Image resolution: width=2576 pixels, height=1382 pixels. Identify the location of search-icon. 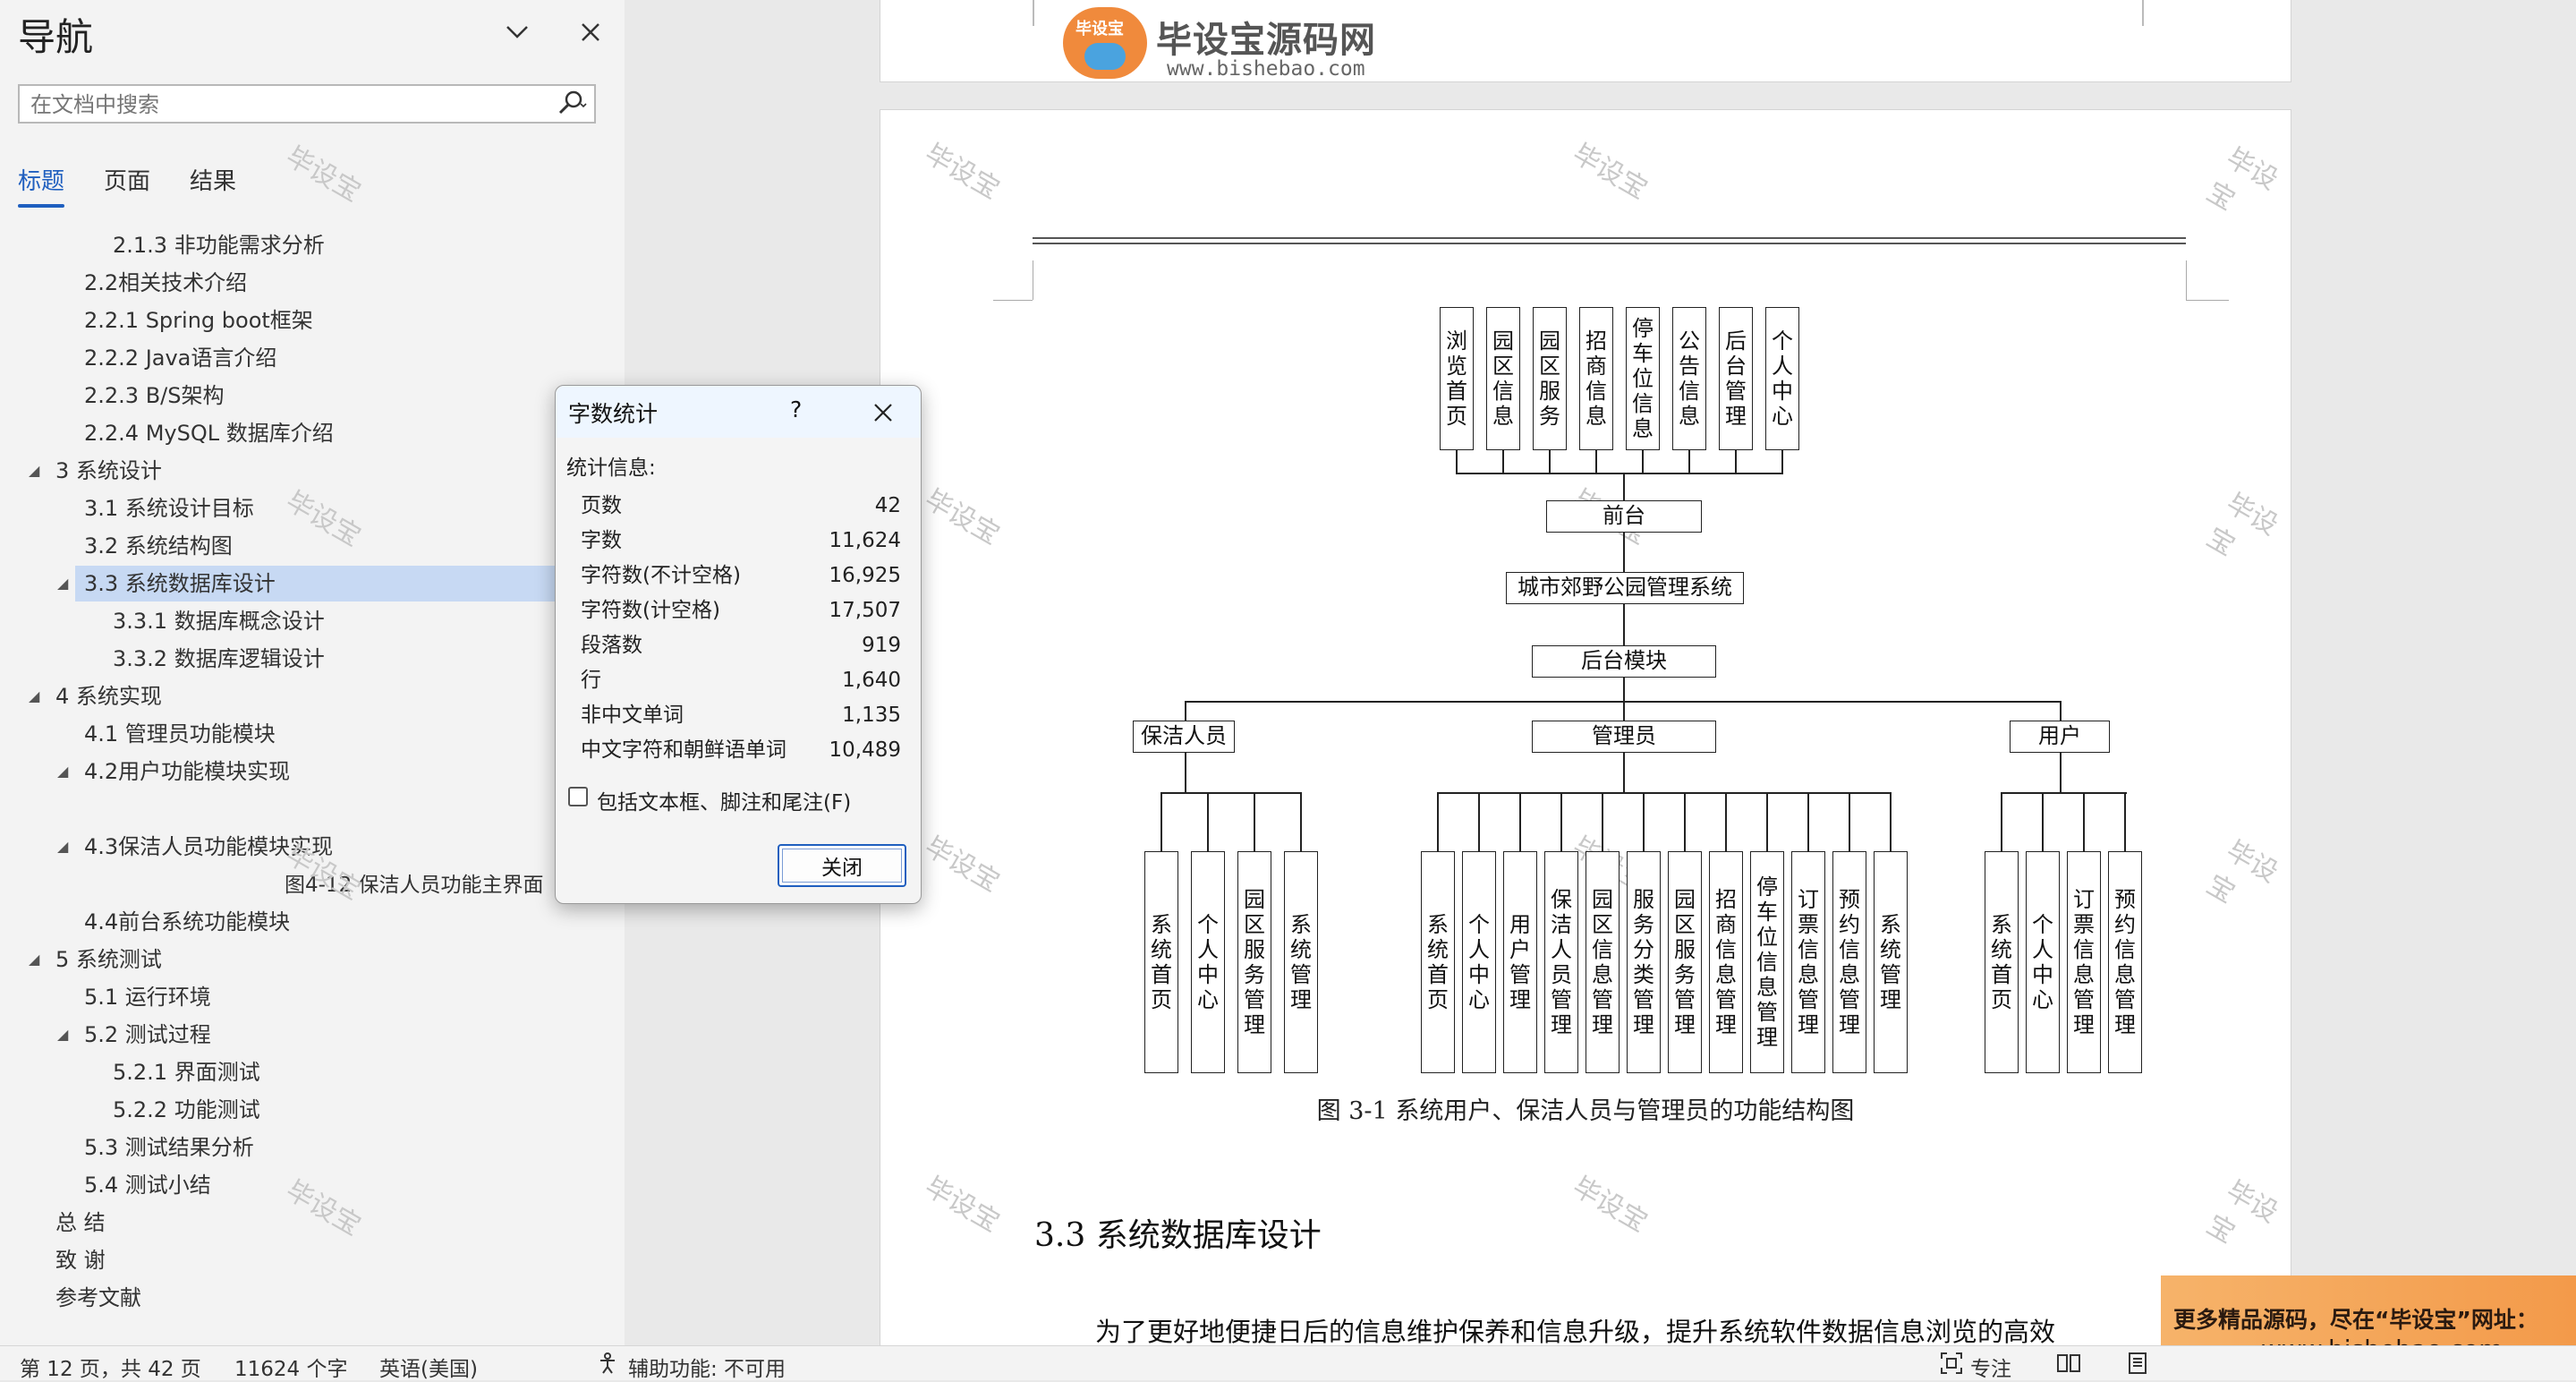
(572, 106).